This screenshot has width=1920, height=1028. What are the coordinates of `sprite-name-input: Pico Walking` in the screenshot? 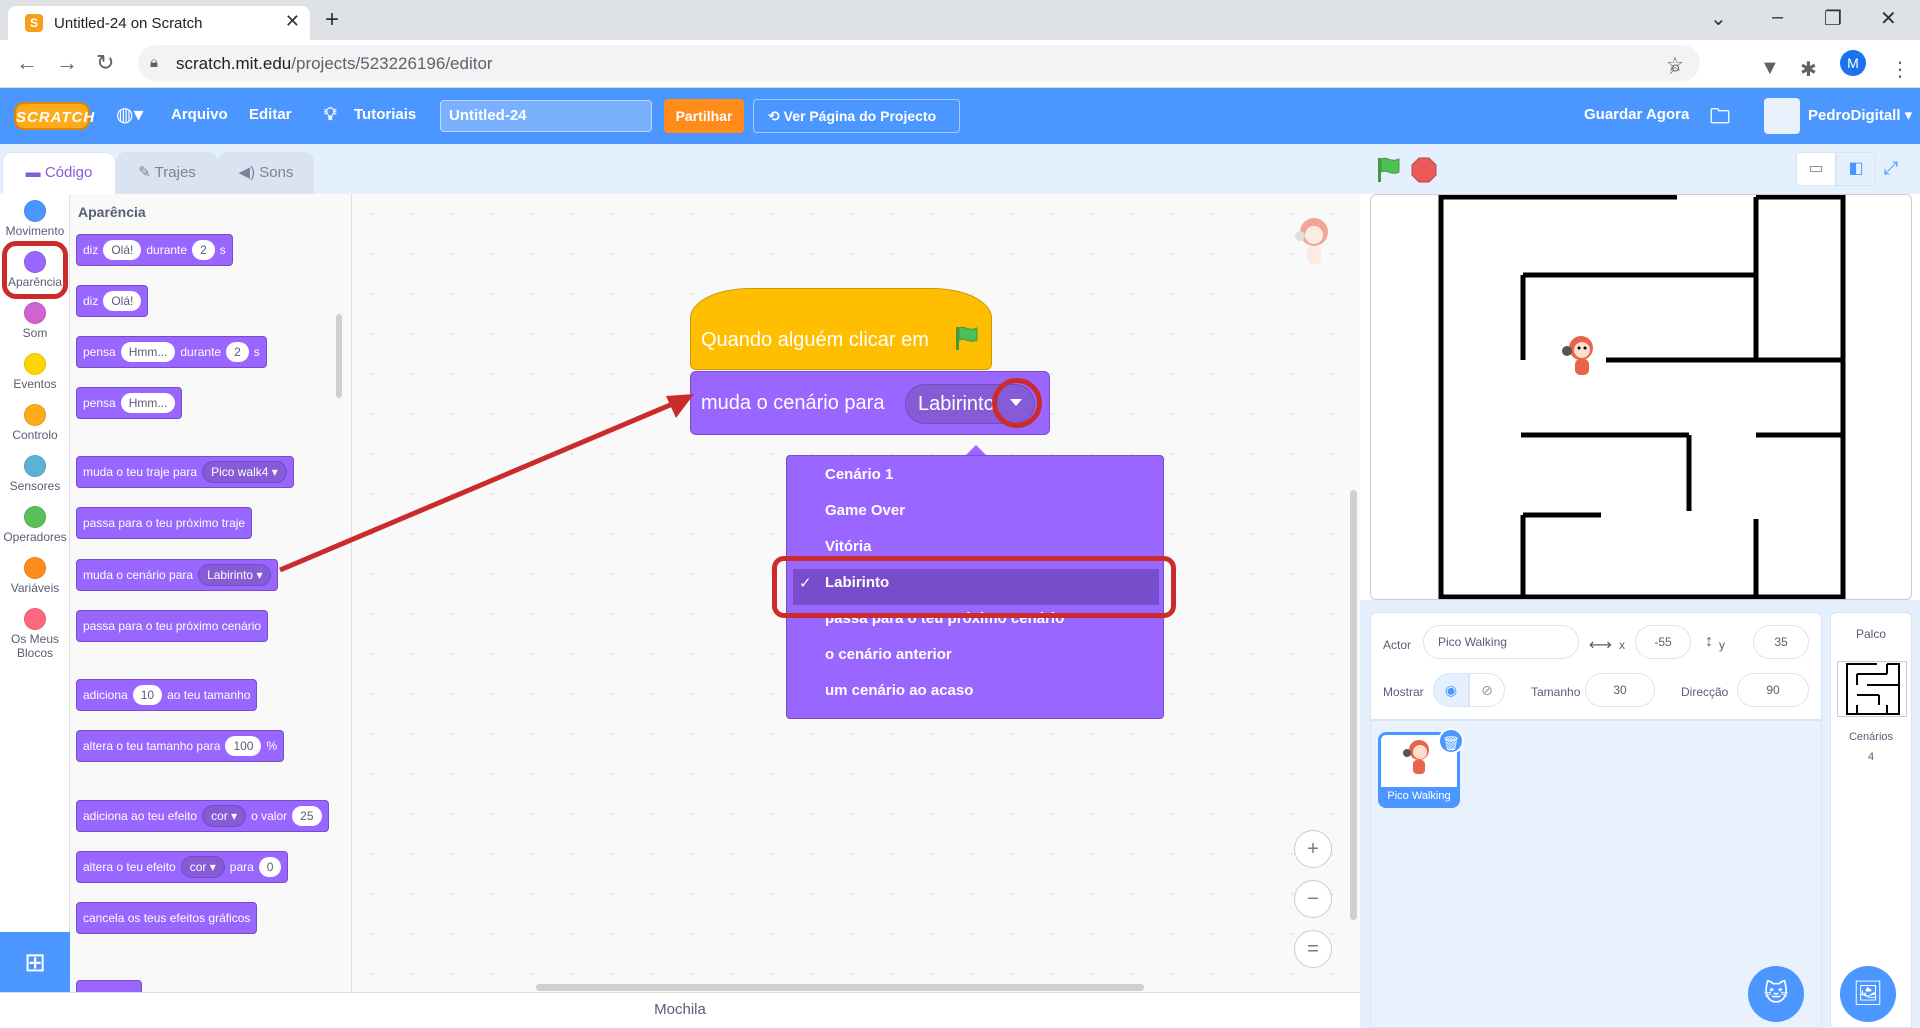 It's located at (1501, 642).